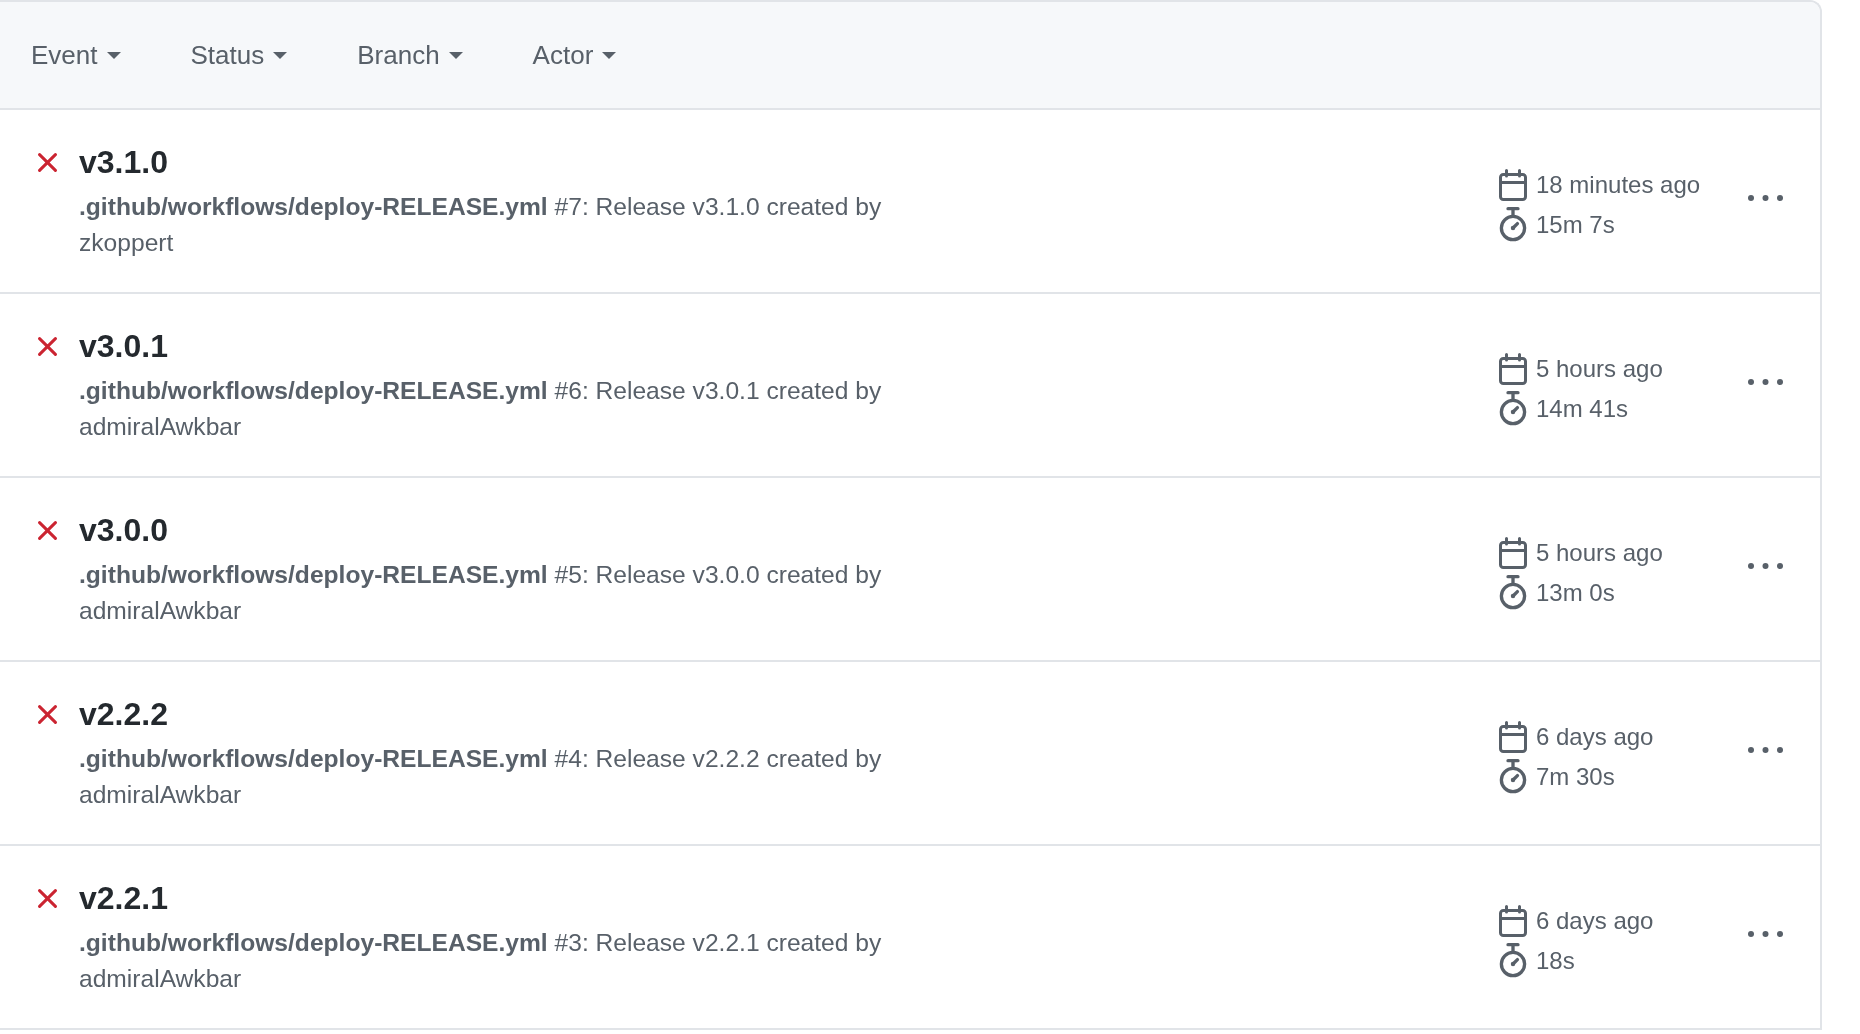 Image resolution: width=1860 pixels, height=1034 pixels. Describe the element at coordinates (123, 346) in the screenshot. I see `run-title: v3.0.1` at that location.